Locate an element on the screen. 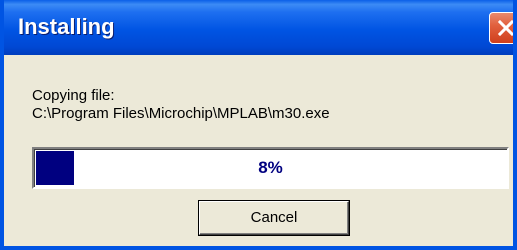 The width and height of the screenshot is (517, 250). close-icon is located at coordinates (505, 28).